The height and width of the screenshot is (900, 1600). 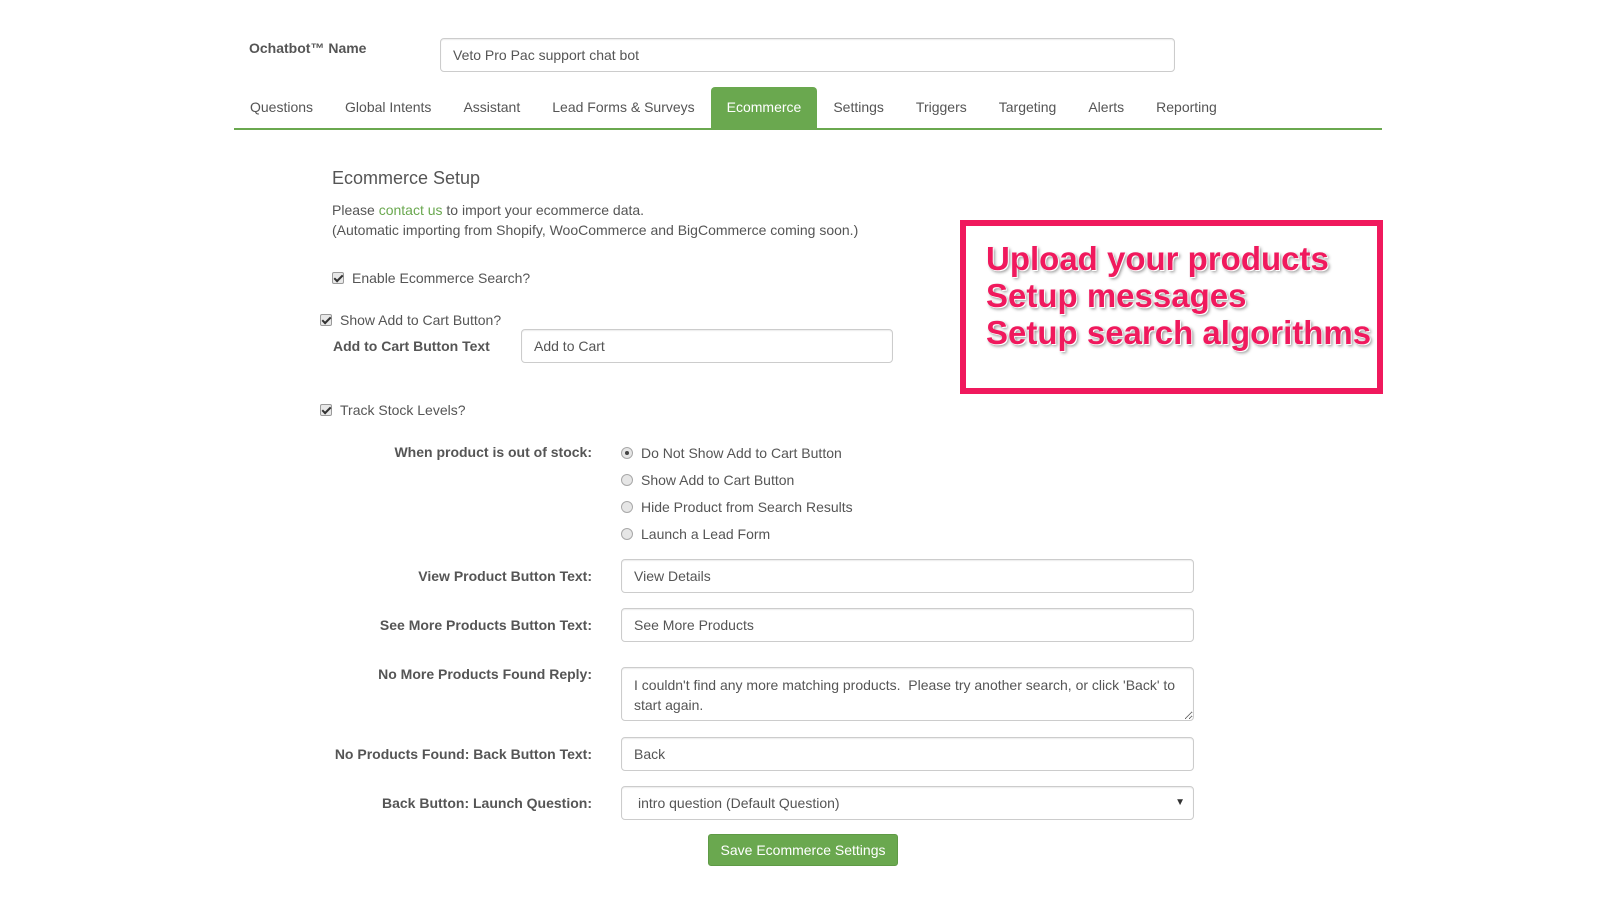 What do you see at coordinates (623, 107) in the screenshot?
I see `tab-lead-forms-surveys: Lead Forms & Surveys` at bounding box center [623, 107].